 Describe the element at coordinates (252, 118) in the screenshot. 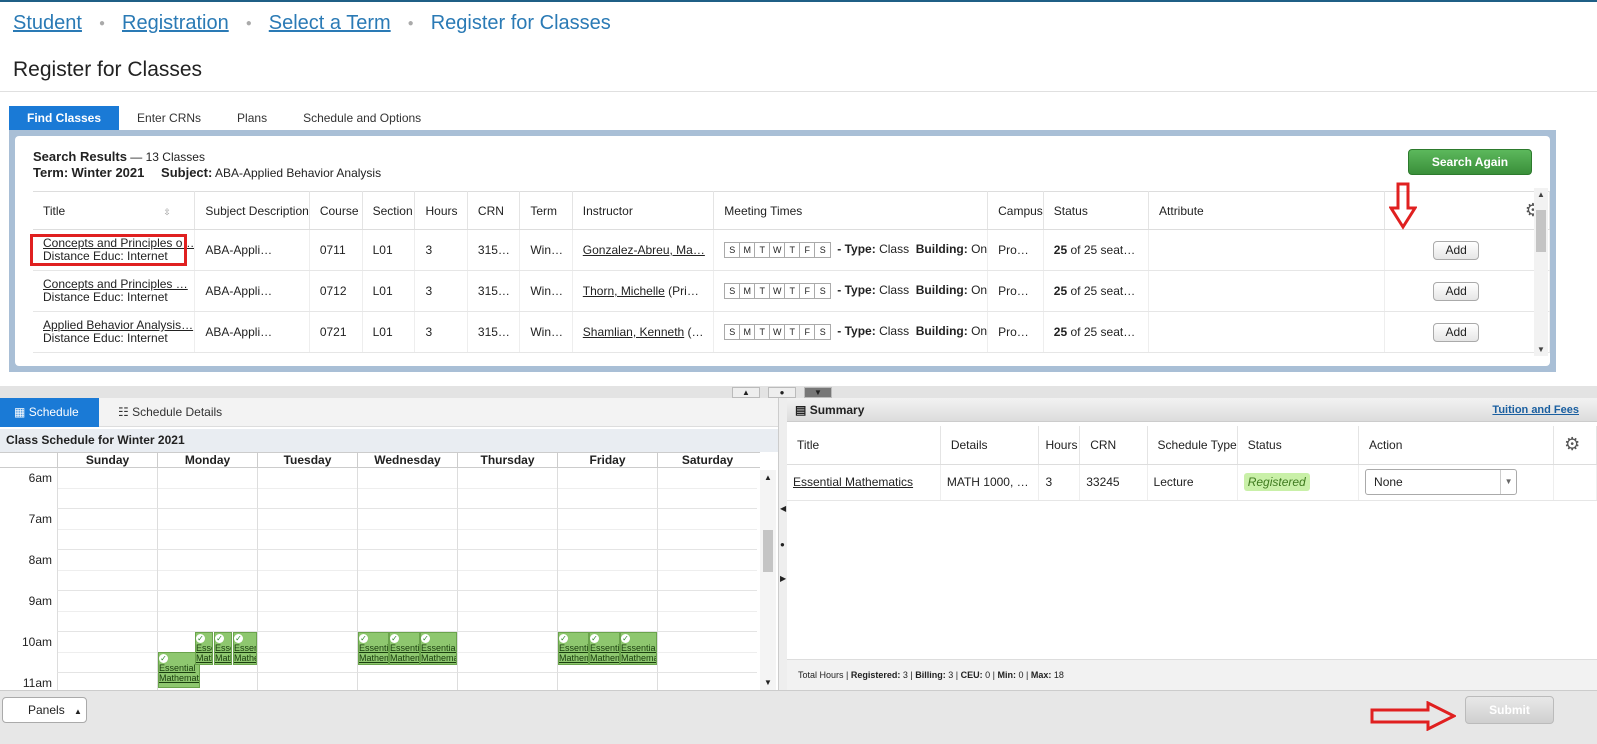

I see `tab-plans: Plans` at that location.